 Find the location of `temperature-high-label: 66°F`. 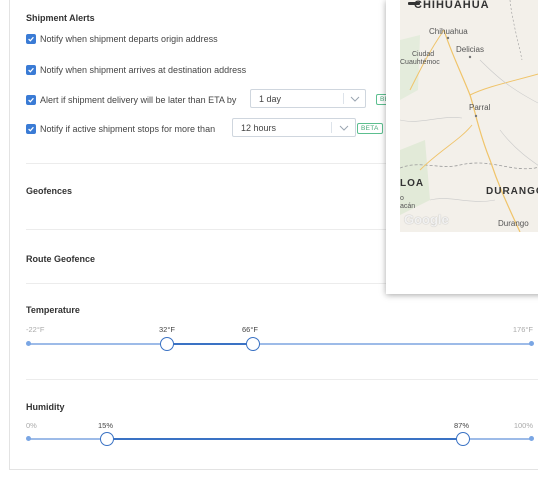

temperature-high-label: 66°F is located at coordinates (250, 329).